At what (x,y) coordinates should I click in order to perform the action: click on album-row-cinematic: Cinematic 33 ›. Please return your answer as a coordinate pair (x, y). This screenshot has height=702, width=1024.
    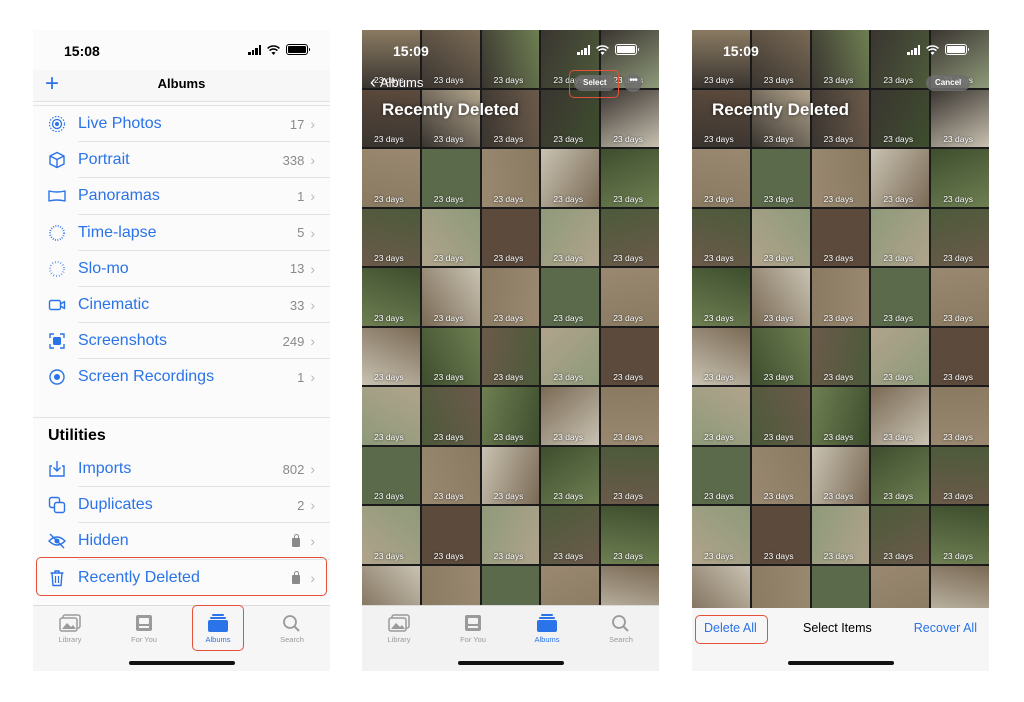
    Looking at the image, I should click on (181, 305).